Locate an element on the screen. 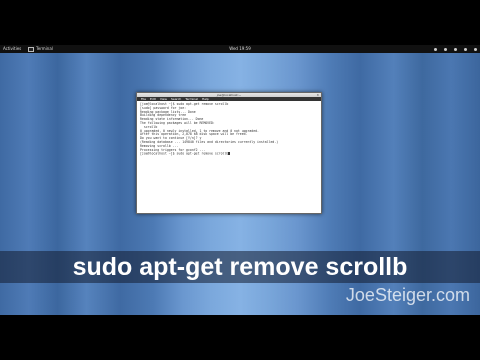 The width and height of the screenshot is (480, 360). window-title: joe@localhost:~ is located at coordinates (229, 95).